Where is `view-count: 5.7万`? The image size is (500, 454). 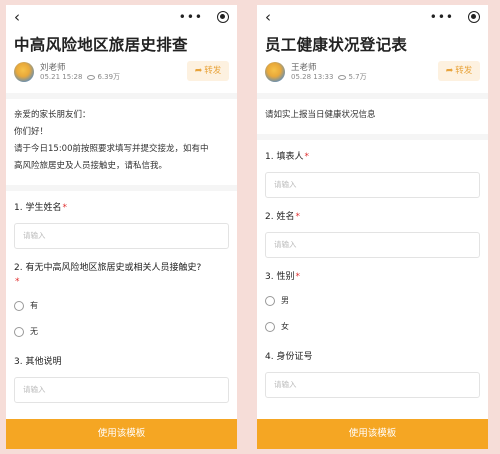 view-count: 5.7万 is located at coordinates (357, 77).